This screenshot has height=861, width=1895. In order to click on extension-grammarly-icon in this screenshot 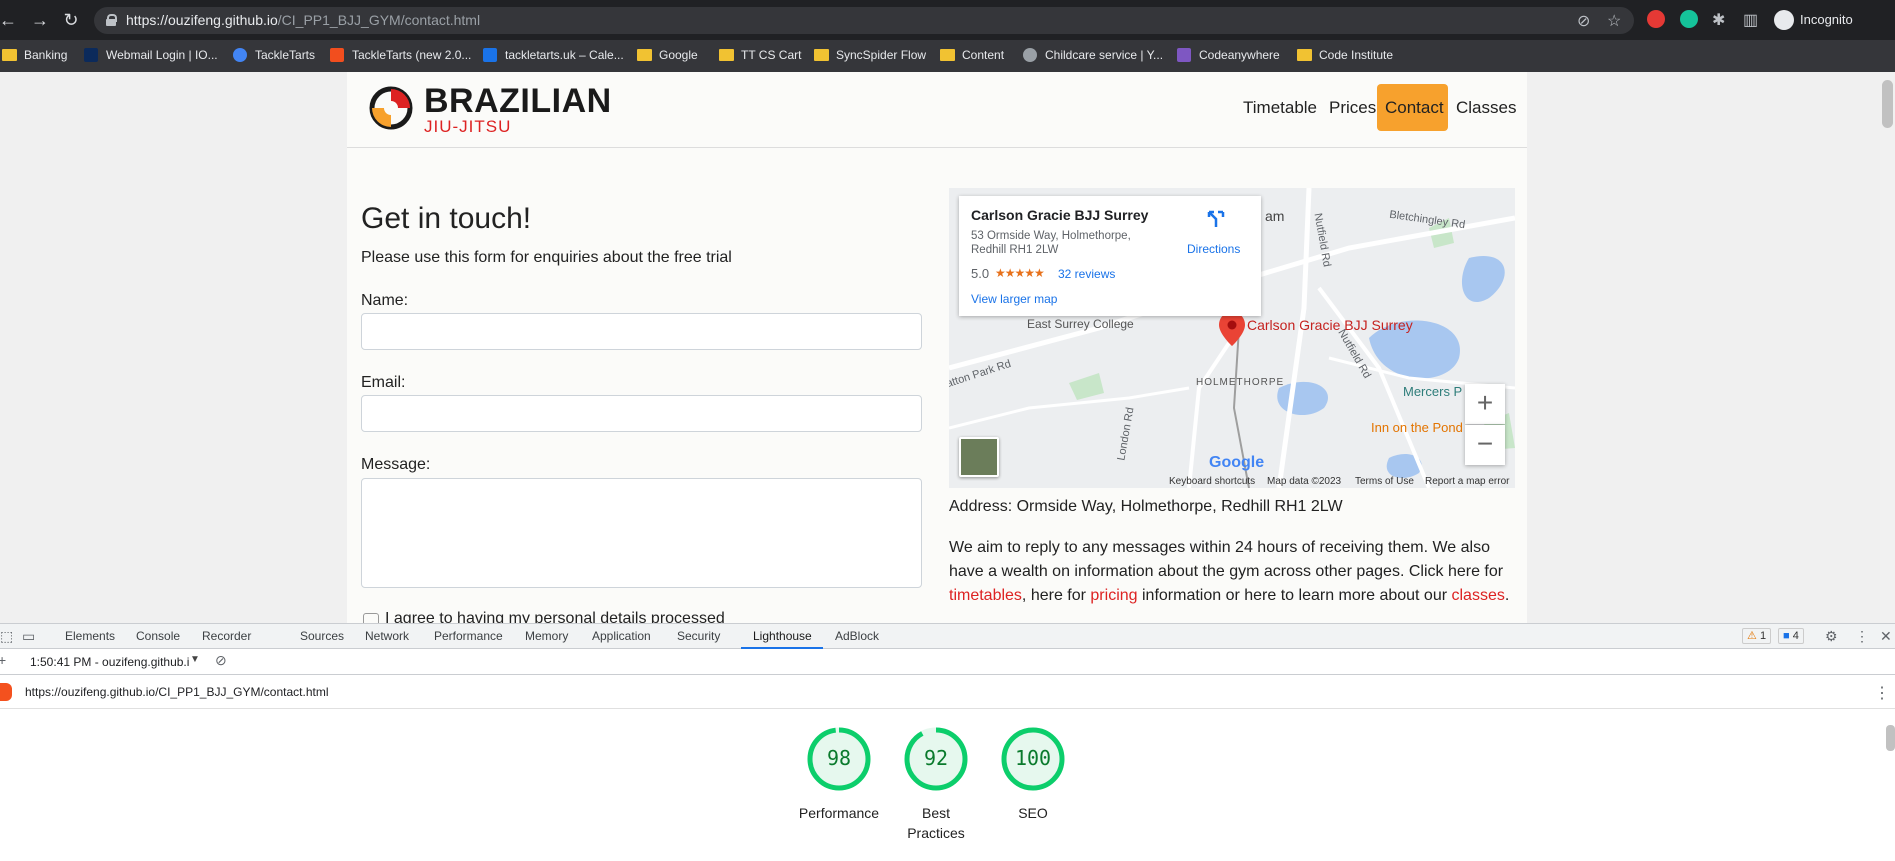, I will do `click(1689, 19)`.